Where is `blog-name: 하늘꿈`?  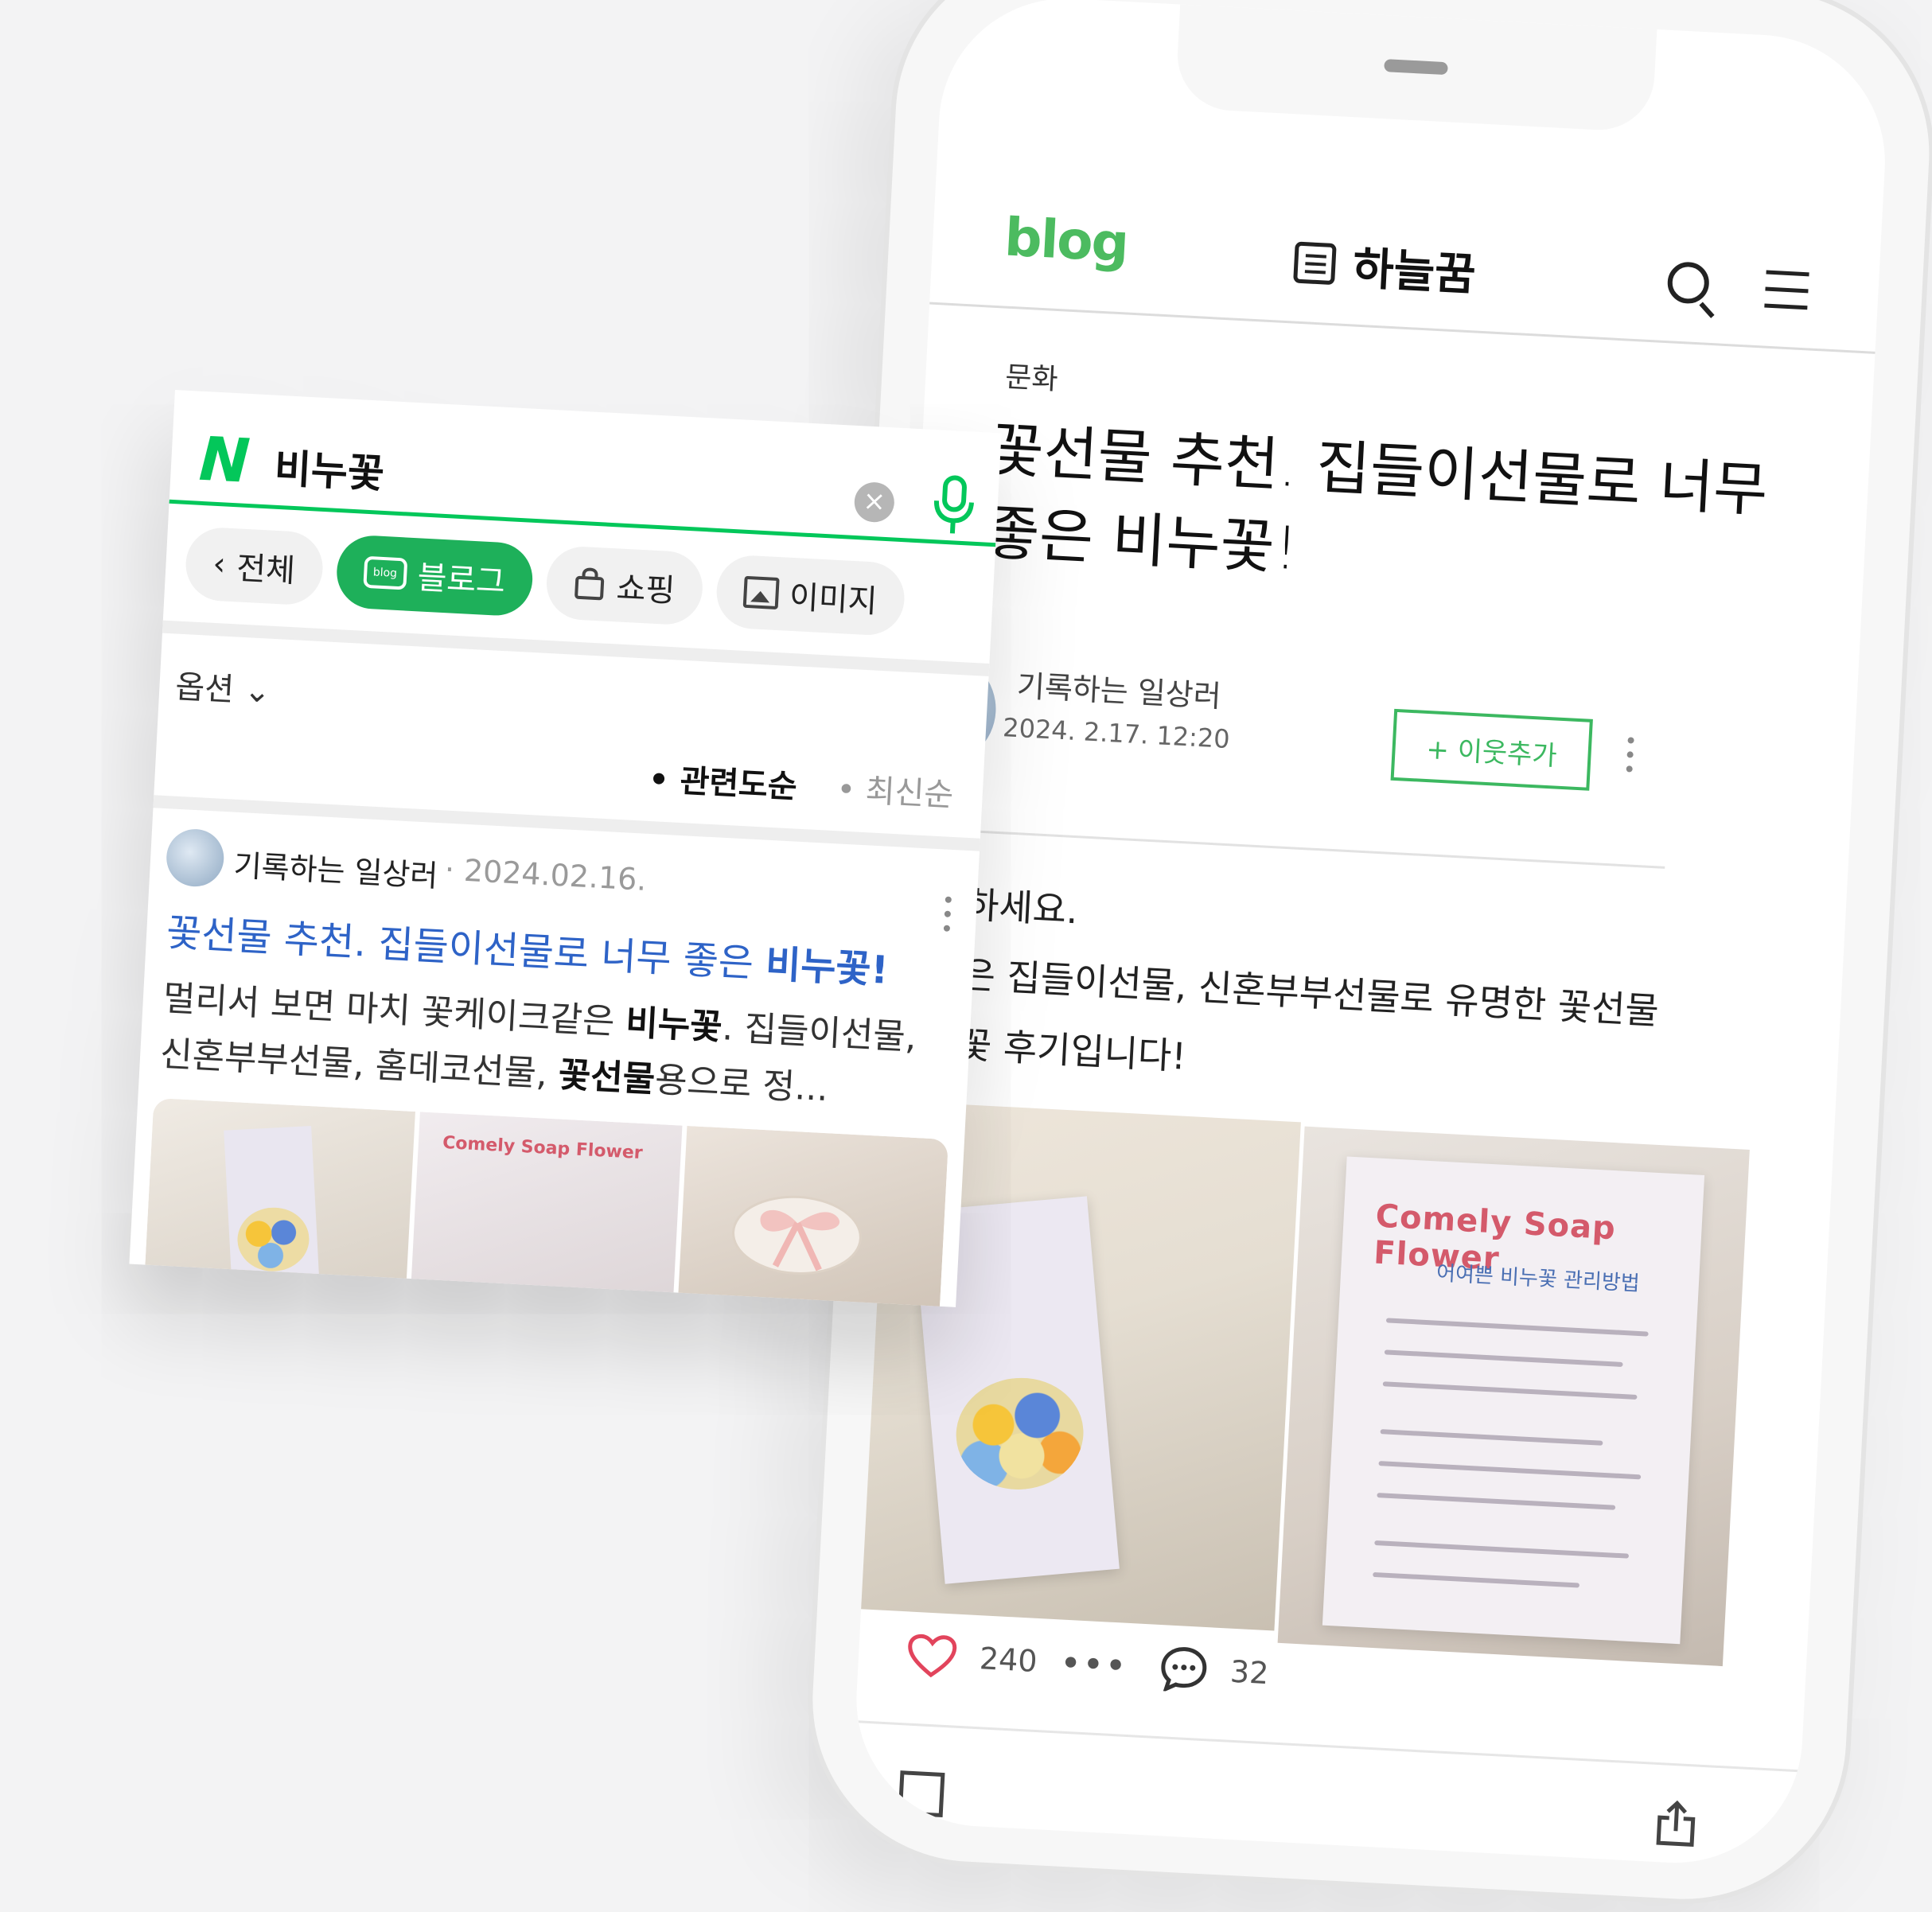 blog-name: 하늘꿈 is located at coordinates (1414, 272).